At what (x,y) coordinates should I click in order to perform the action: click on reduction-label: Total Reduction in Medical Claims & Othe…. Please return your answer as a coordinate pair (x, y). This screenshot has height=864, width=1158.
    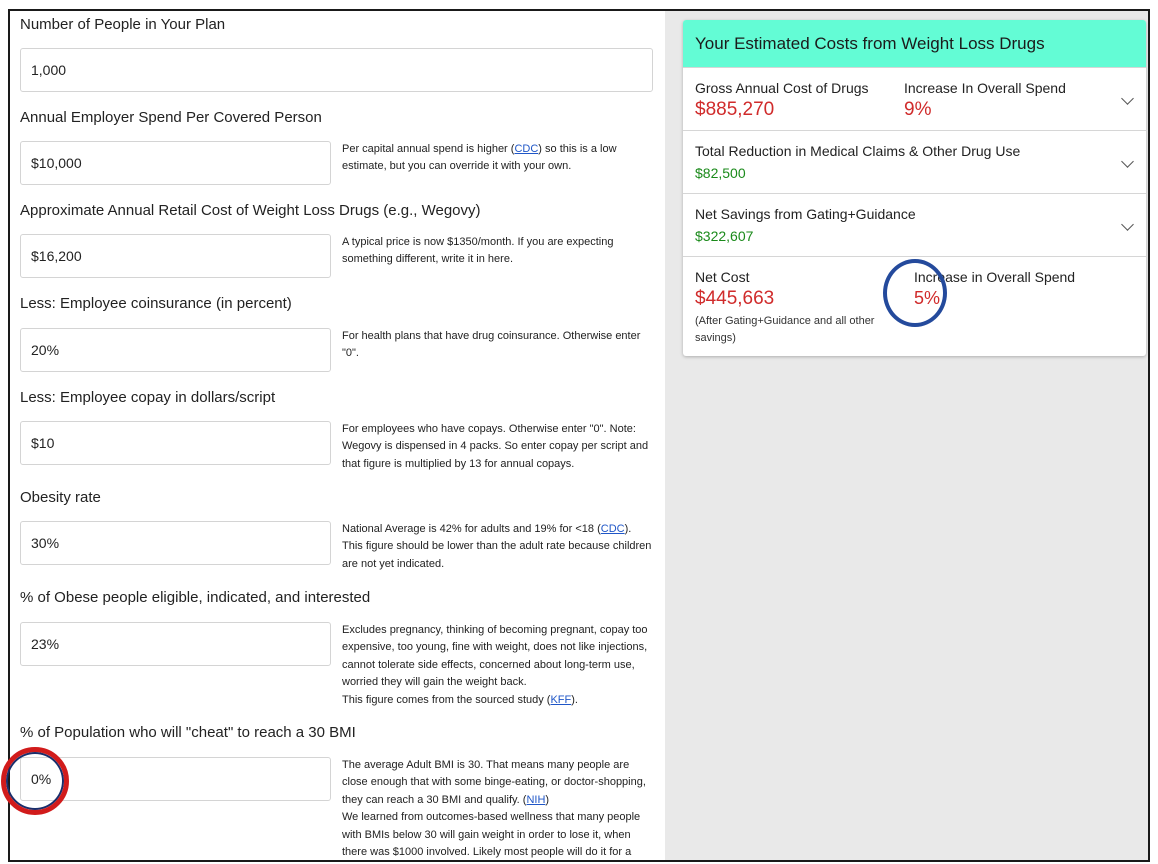
    Looking at the image, I should click on (858, 151).